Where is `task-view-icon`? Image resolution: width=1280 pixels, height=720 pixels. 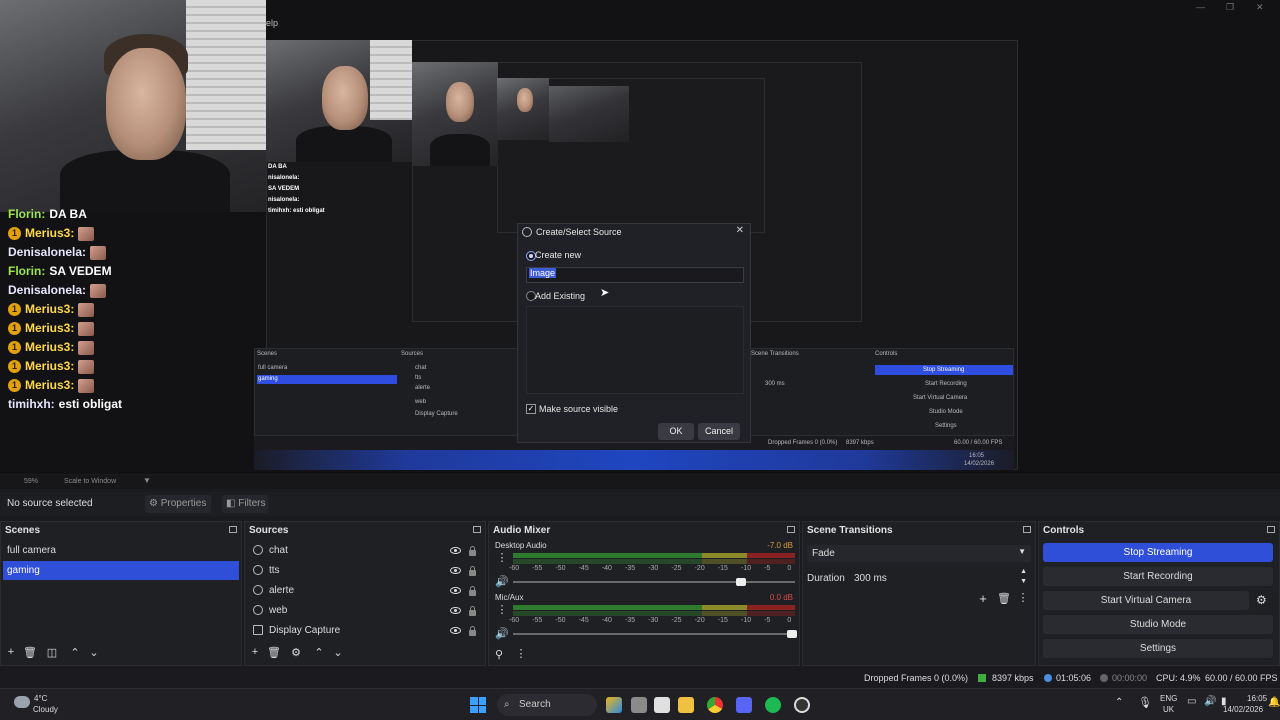 task-view-icon is located at coordinates (639, 705).